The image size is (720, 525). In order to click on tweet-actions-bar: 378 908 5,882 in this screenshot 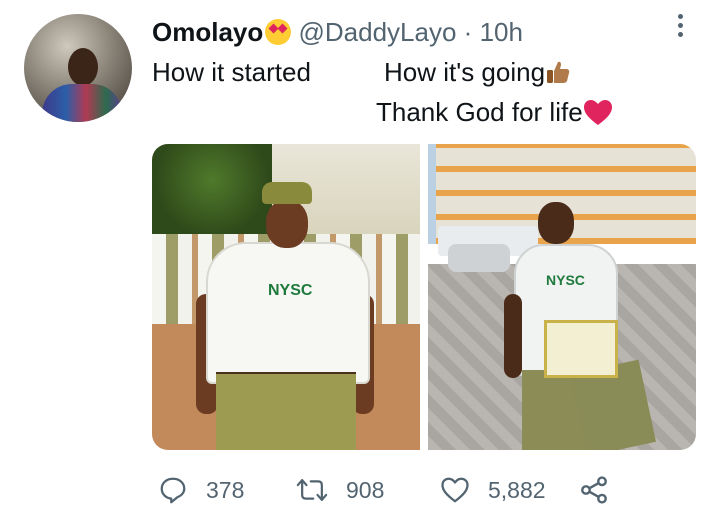, I will do `click(360, 490)`.